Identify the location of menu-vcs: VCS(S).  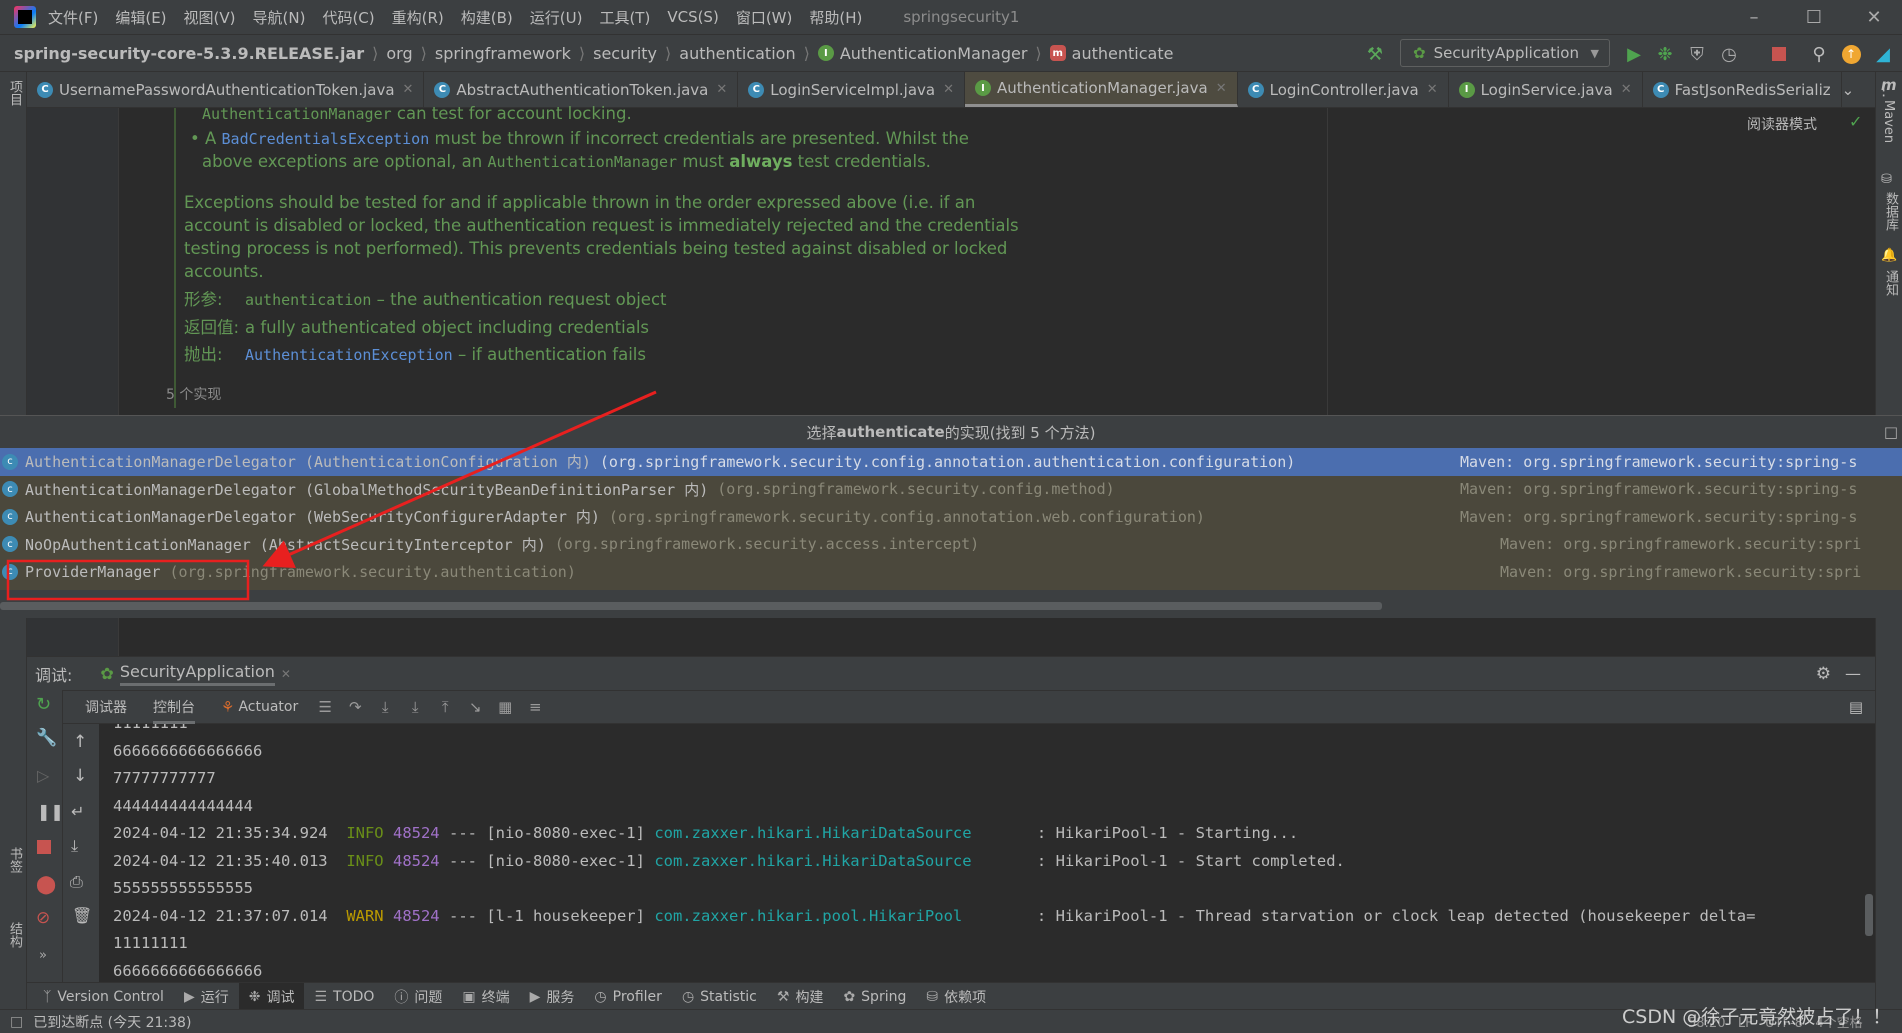
(692, 17).